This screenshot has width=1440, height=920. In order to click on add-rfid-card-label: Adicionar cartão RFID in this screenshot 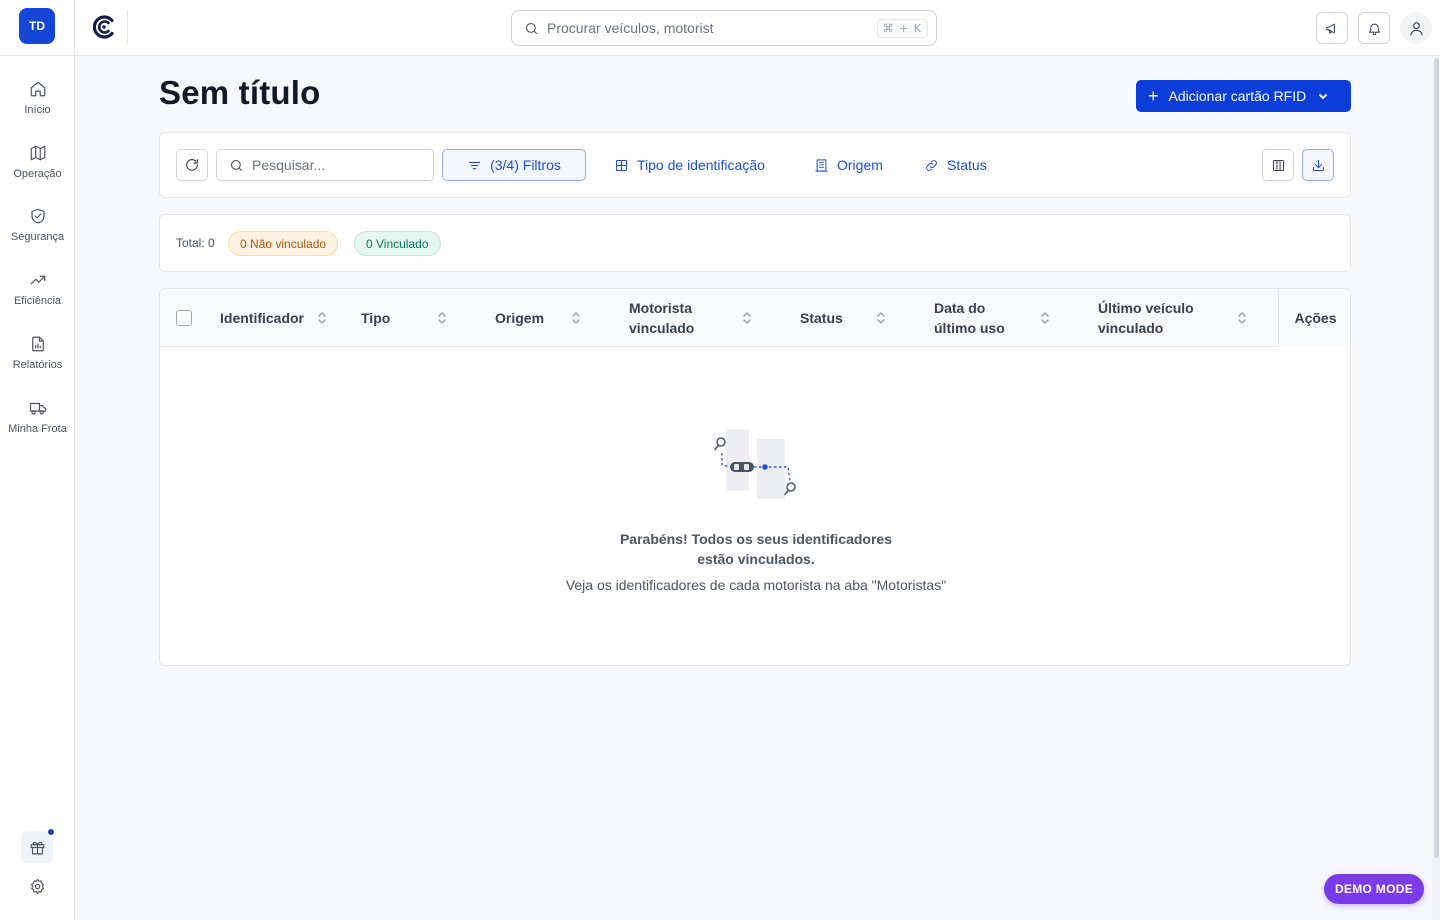, I will do `click(1237, 96)`.